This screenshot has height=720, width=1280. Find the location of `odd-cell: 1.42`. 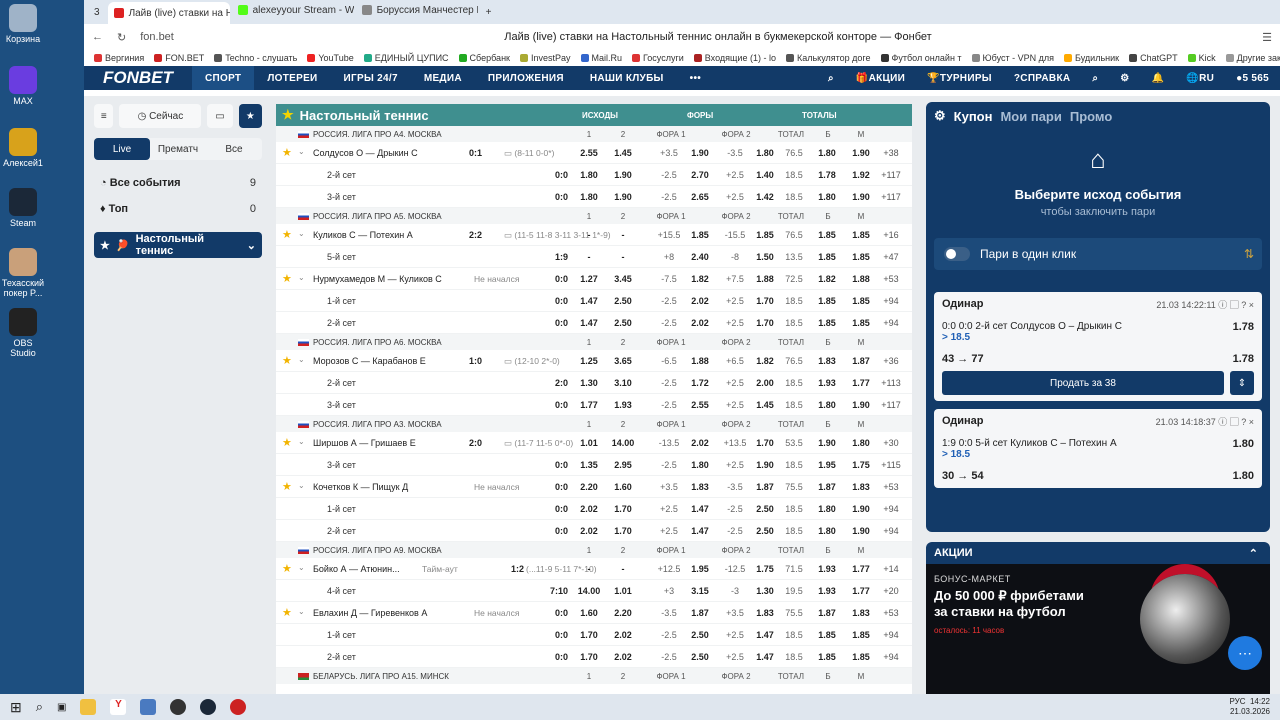

odd-cell: 1.42 is located at coordinates (765, 197).